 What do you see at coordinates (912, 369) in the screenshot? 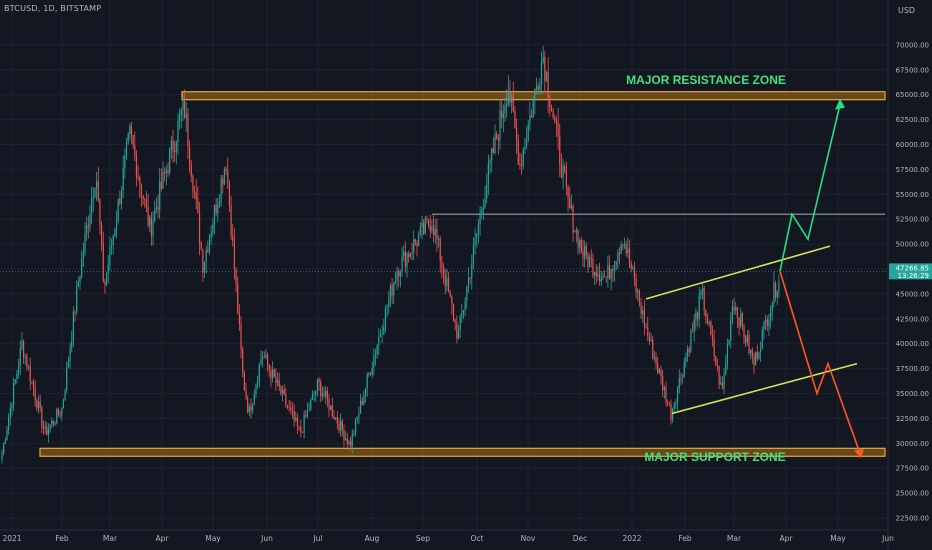
I see `price-tick-label: 37500.00` at bounding box center [912, 369].